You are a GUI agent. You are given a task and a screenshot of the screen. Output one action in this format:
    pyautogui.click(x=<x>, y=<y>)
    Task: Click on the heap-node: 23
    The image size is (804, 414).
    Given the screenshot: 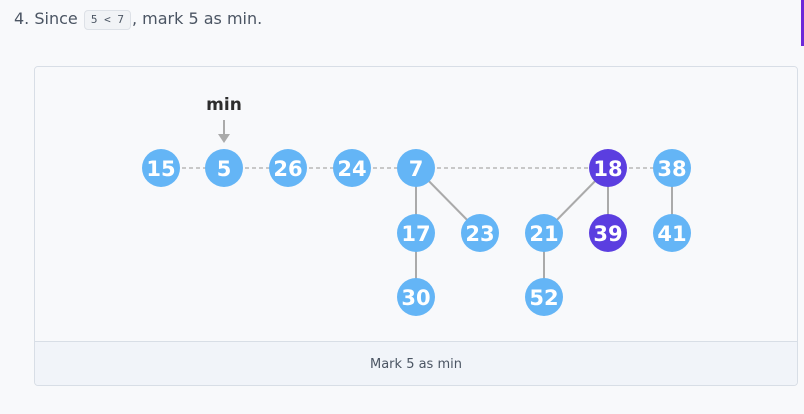 What is the action you would take?
    pyautogui.click(x=480, y=233)
    